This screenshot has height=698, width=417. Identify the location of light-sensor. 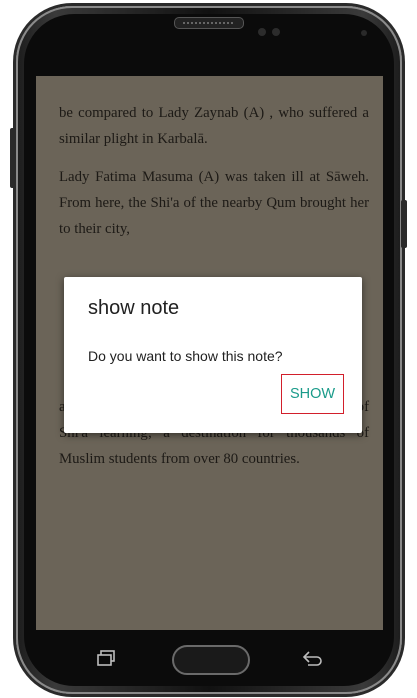
(276, 32).